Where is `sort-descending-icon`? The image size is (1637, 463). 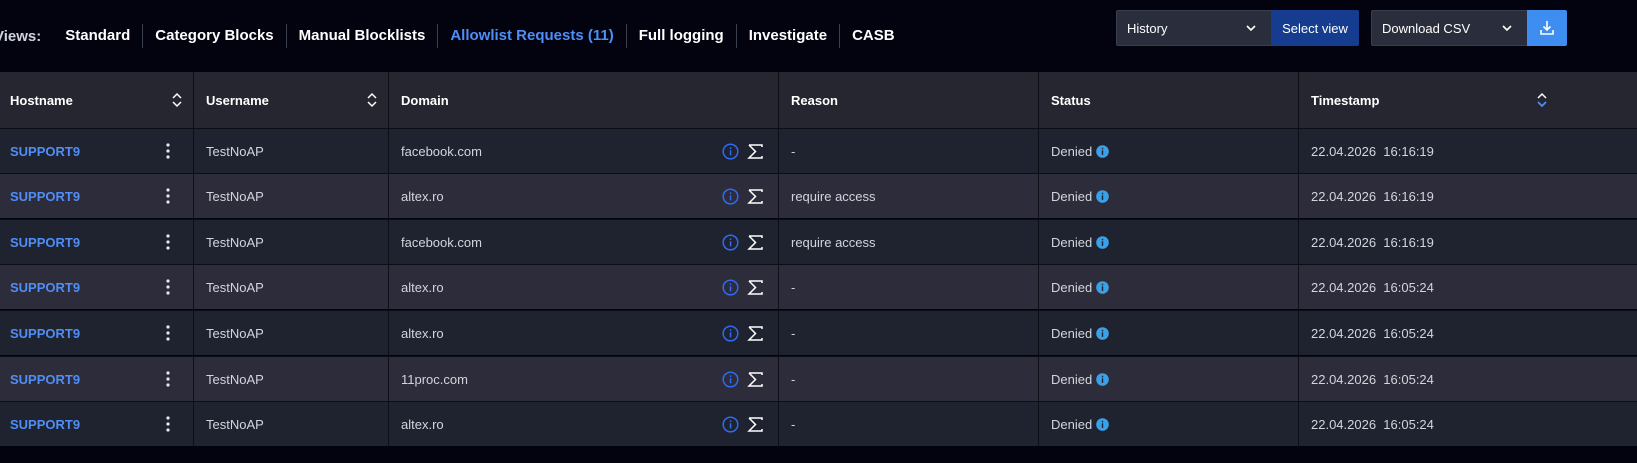 sort-descending-icon is located at coordinates (1542, 100).